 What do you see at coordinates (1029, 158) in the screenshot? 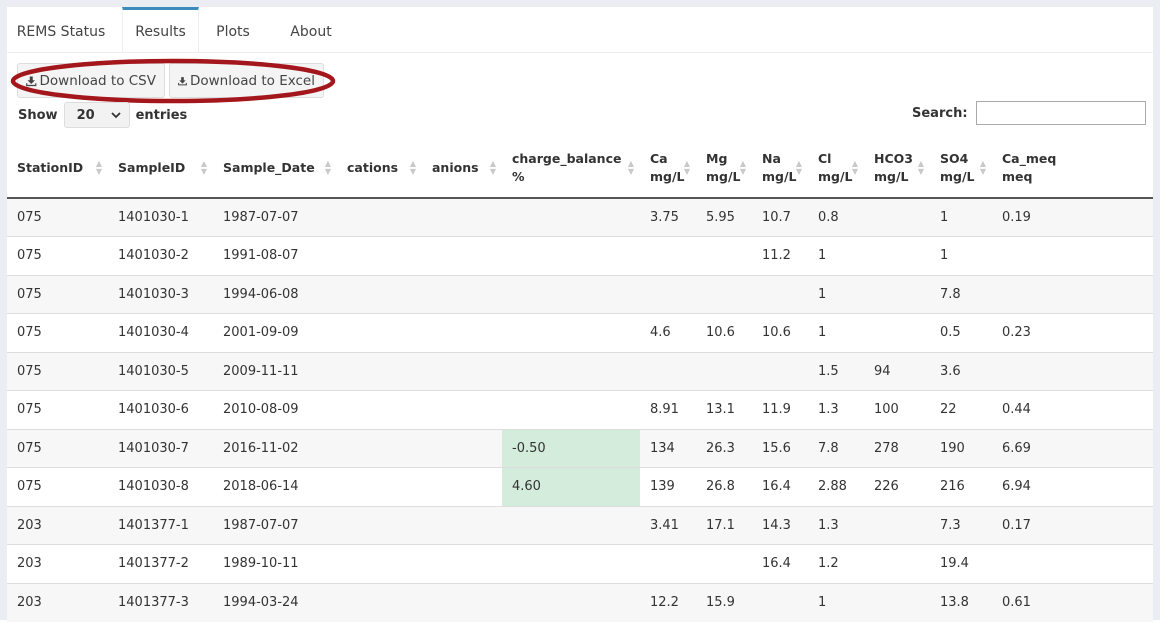
I see `column-header-label: Ca_meq` at bounding box center [1029, 158].